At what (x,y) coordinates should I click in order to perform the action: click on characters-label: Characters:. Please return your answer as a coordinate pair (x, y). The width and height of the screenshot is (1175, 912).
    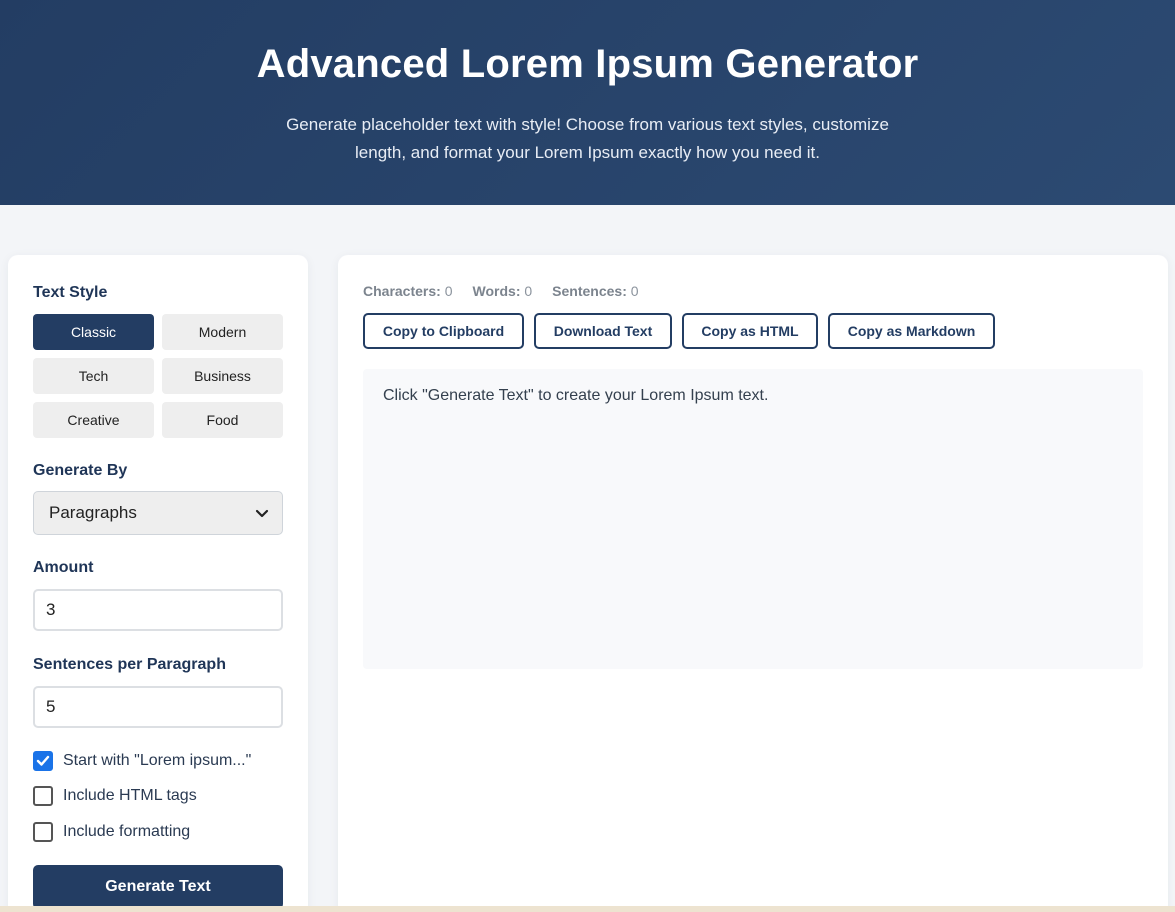
    Looking at the image, I should click on (402, 291).